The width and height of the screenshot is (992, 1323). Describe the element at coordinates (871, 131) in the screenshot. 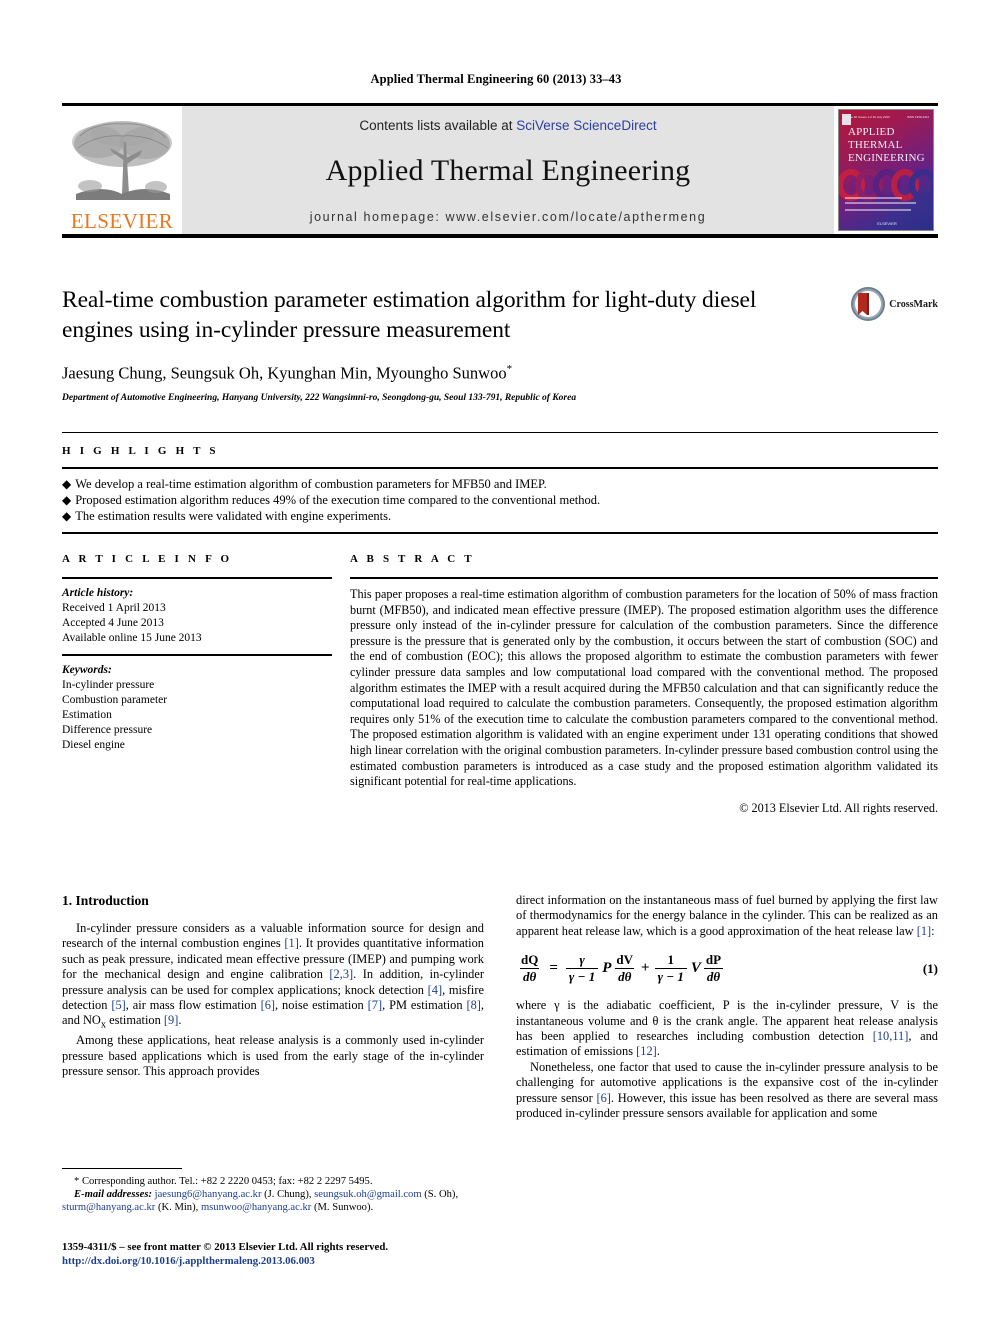

I see `cover-title-line1: APPLIED` at that location.